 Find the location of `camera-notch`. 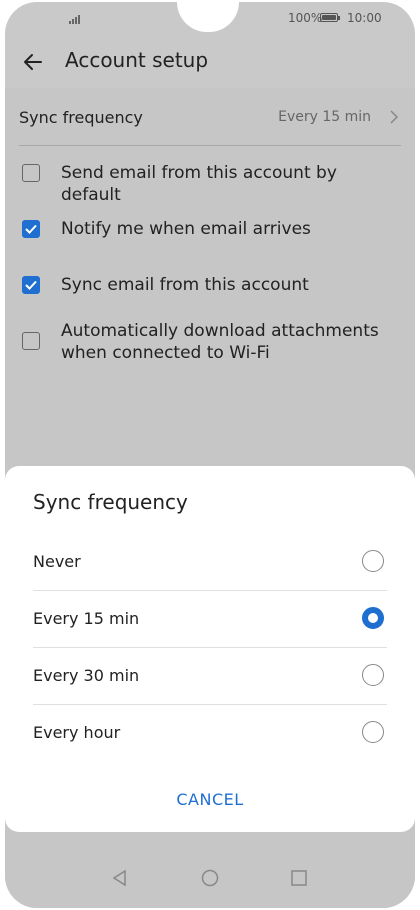

camera-notch is located at coordinates (208, 17).